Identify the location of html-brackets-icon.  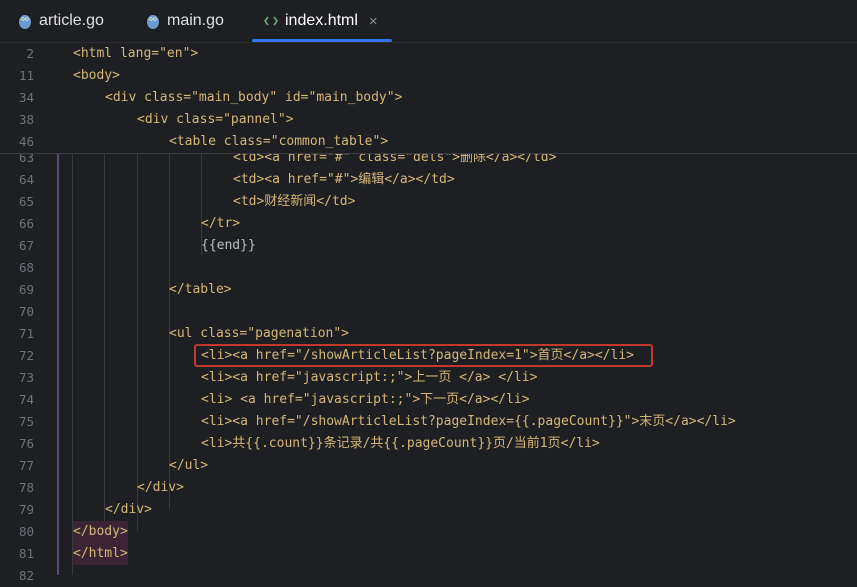
(271, 21).